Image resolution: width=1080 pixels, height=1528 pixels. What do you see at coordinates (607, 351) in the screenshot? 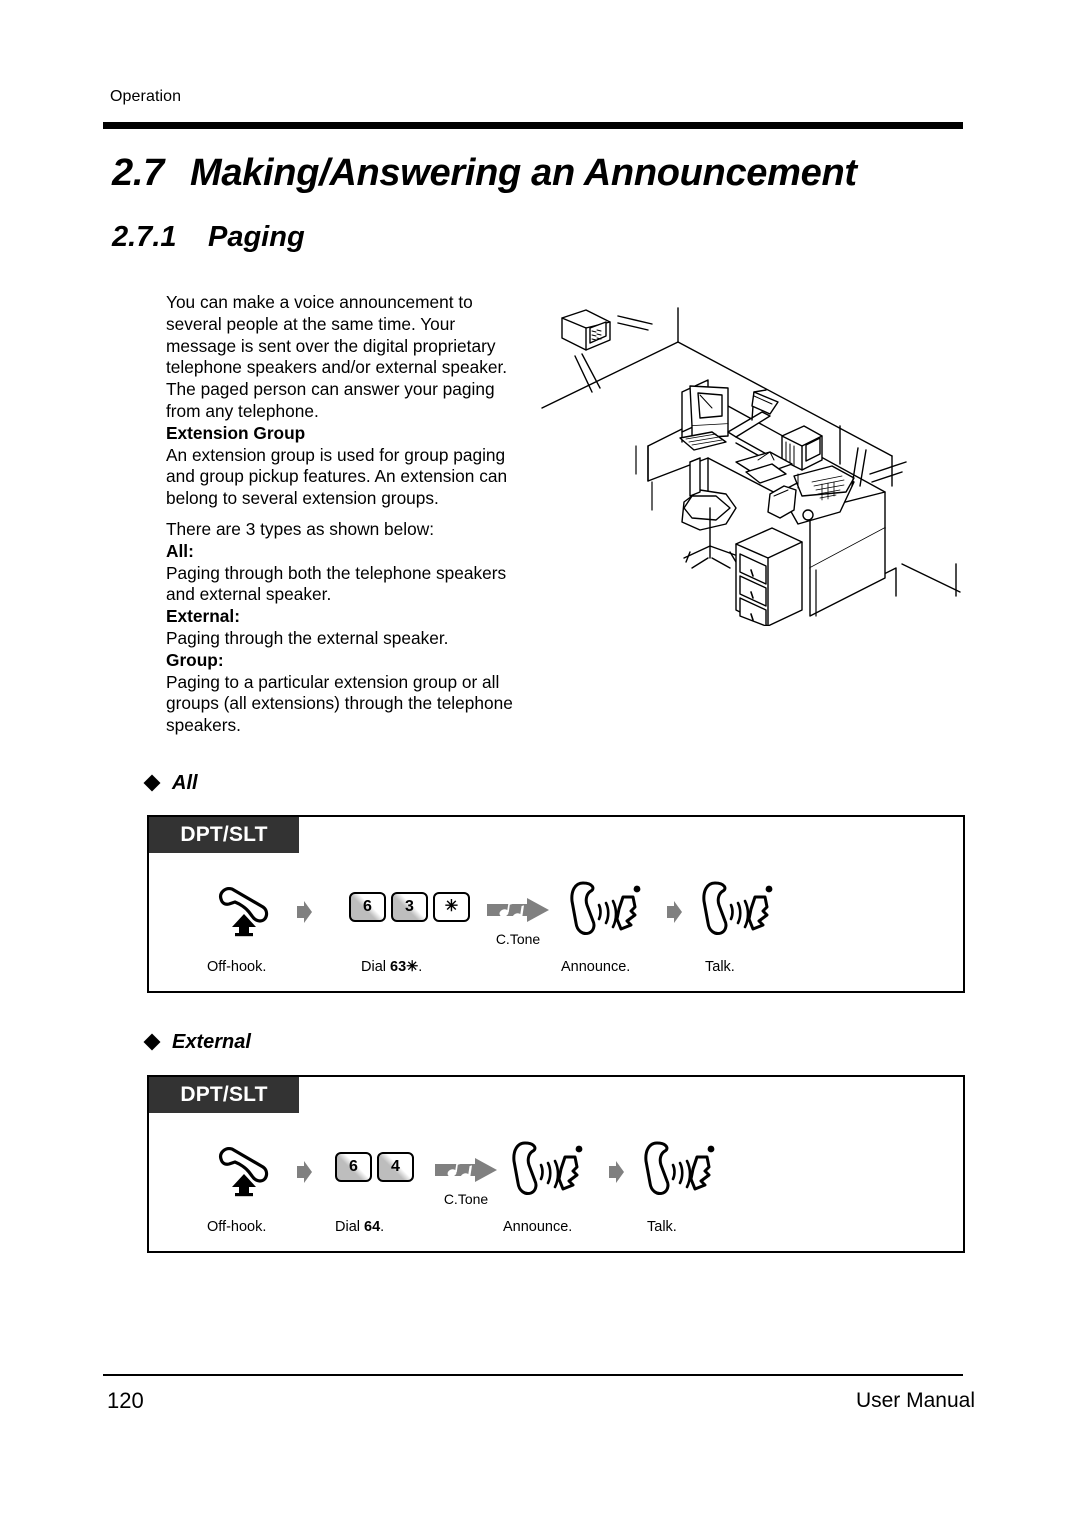
I see `wall-speaker-icon` at bounding box center [607, 351].